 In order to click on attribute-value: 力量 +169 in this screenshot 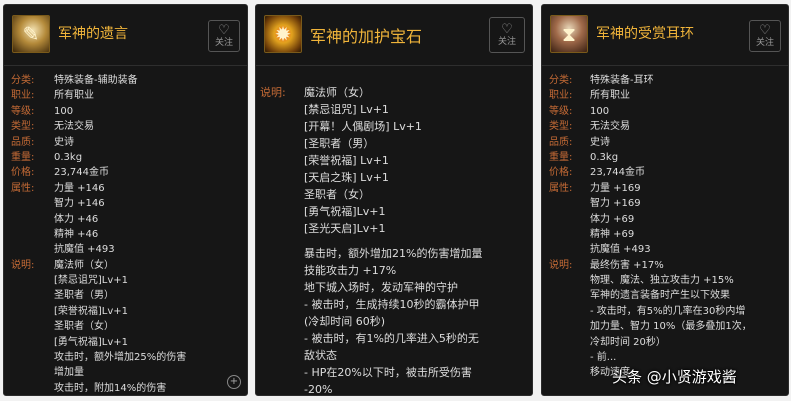, I will do `click(615, 188)`.